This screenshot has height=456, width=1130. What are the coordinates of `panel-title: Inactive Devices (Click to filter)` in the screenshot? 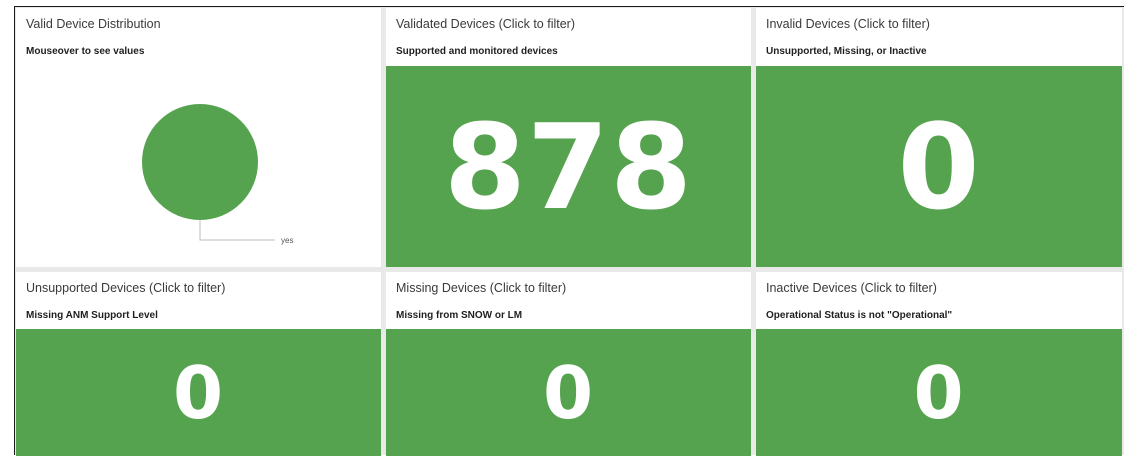 It's located at (851, 288).